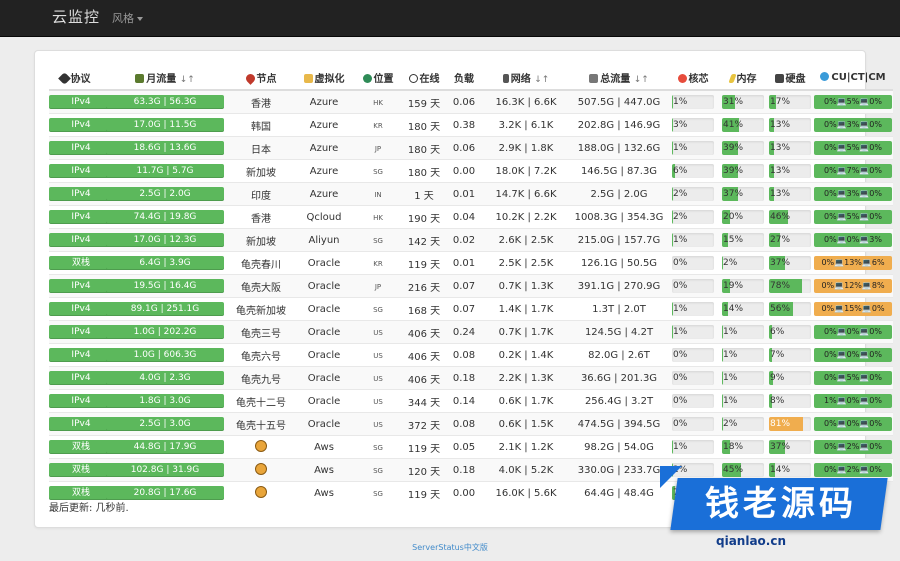 The image size is (900, 561). Describe the element at coordinates (790, 217) in the screenshot. I see `disk-bar: 46%` at that location.